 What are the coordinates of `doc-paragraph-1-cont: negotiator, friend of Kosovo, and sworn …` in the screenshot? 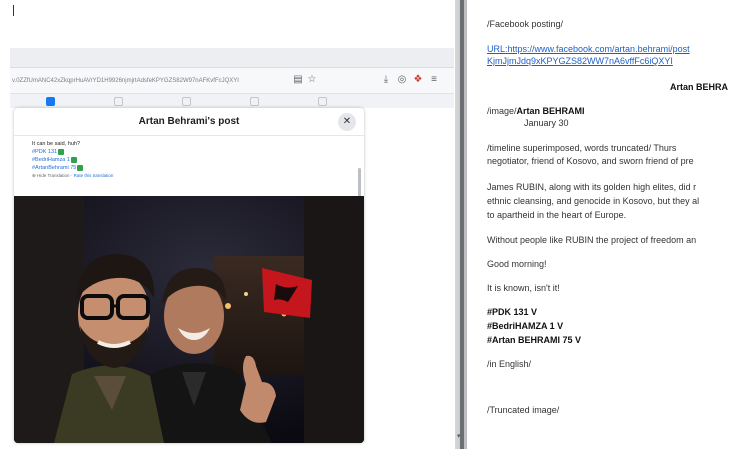 It's located at (590, 161).